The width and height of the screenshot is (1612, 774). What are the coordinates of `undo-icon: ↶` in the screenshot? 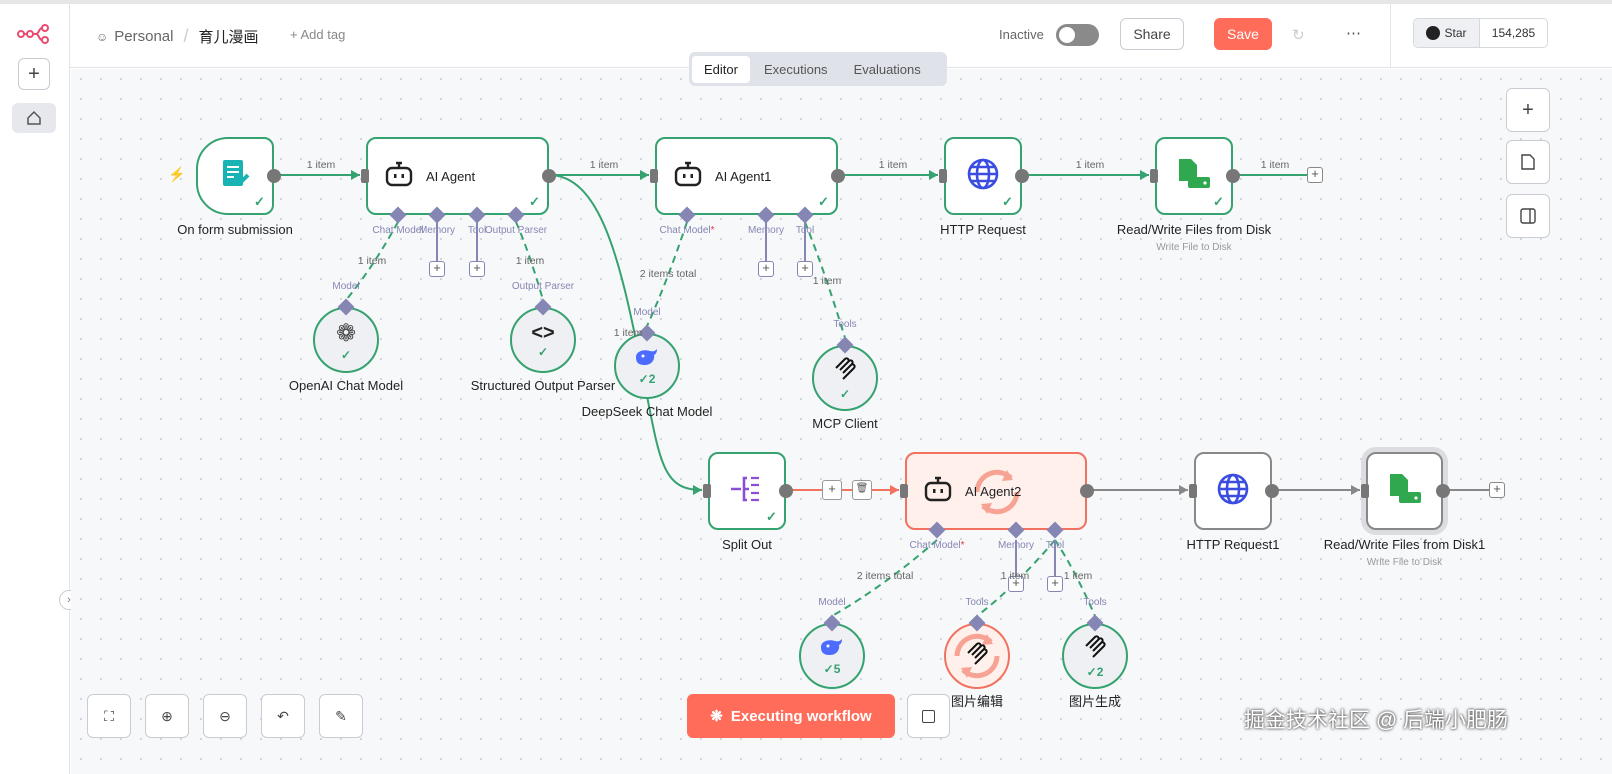 It's located at (283, 715).